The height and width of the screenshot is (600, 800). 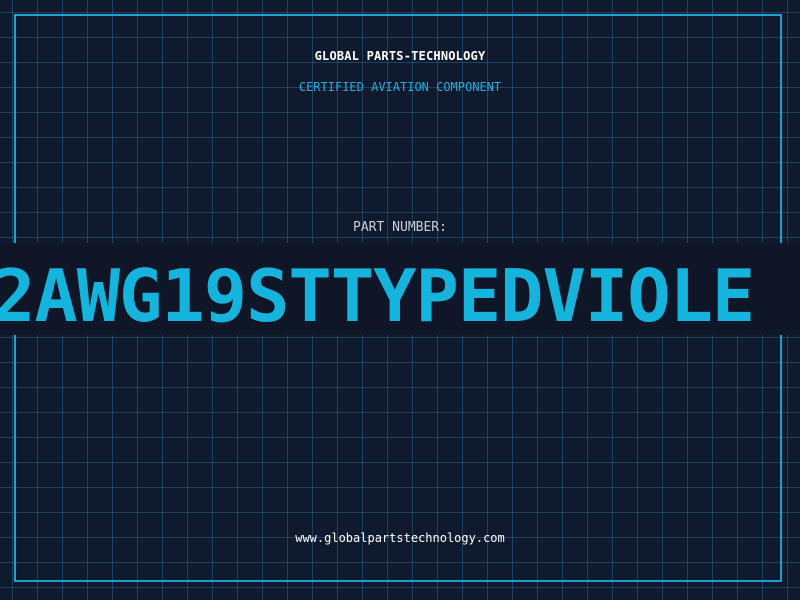 What do you see at coordinates (400, 227) in the screenshot?
I see `part-number-label: PART NUMBER:` at bounding box center [400, 227].